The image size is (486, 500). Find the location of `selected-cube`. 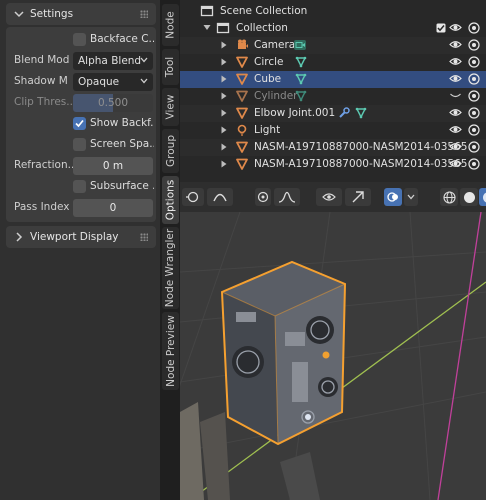

selected-cube is located at coordinates (283, 353).